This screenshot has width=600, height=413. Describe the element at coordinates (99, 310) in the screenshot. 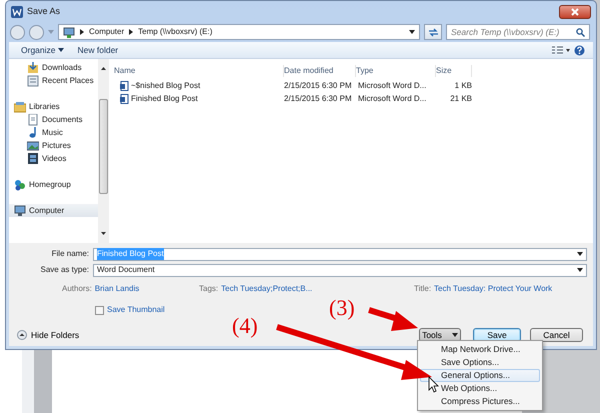

I see `checkbox` at that location.